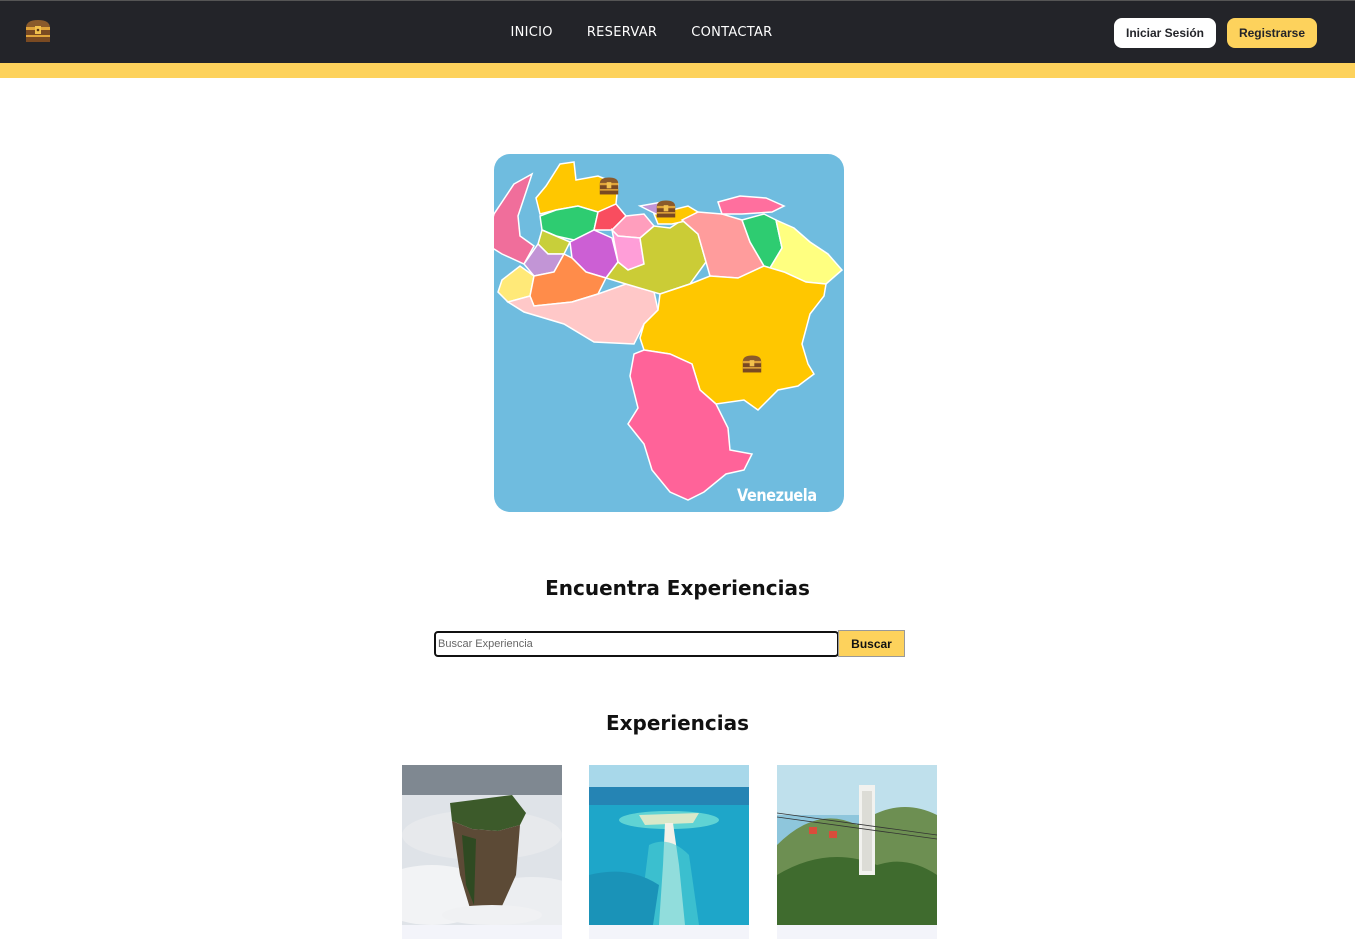  I want to click on nav-item-inicio: INICIO, so click(531, 32).